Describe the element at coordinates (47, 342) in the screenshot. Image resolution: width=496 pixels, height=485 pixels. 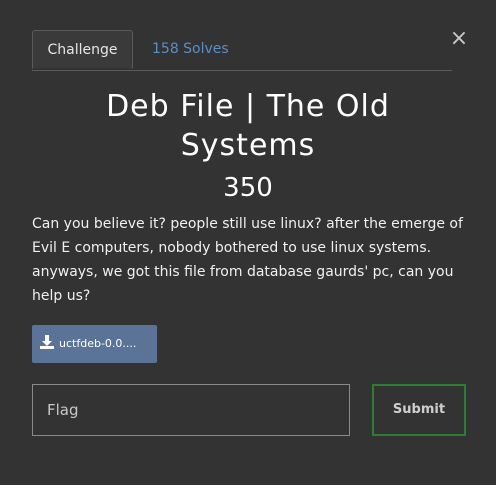
I see `download-icon` at that location.